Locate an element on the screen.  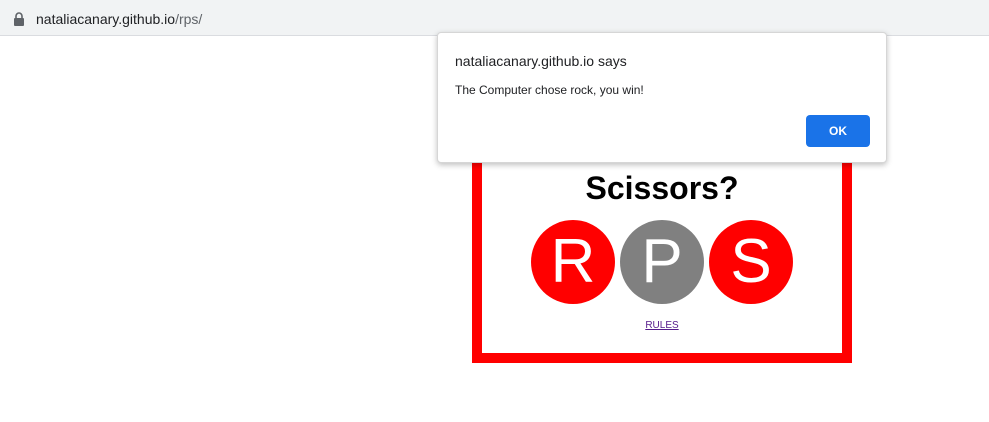
url-field: nataliacanary.github.io/rps/ is located at coordinates (494, 18).